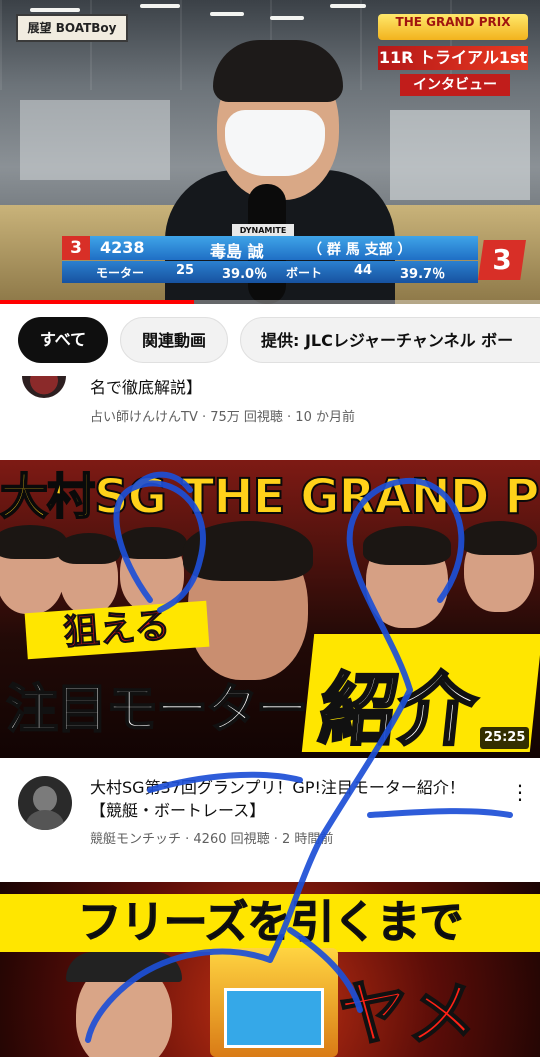 The height and width of the screenshot is (1059, 540). Describe the element at coordinates (185, 270) in the screenshot. I see `motor-number: 25` at that location.